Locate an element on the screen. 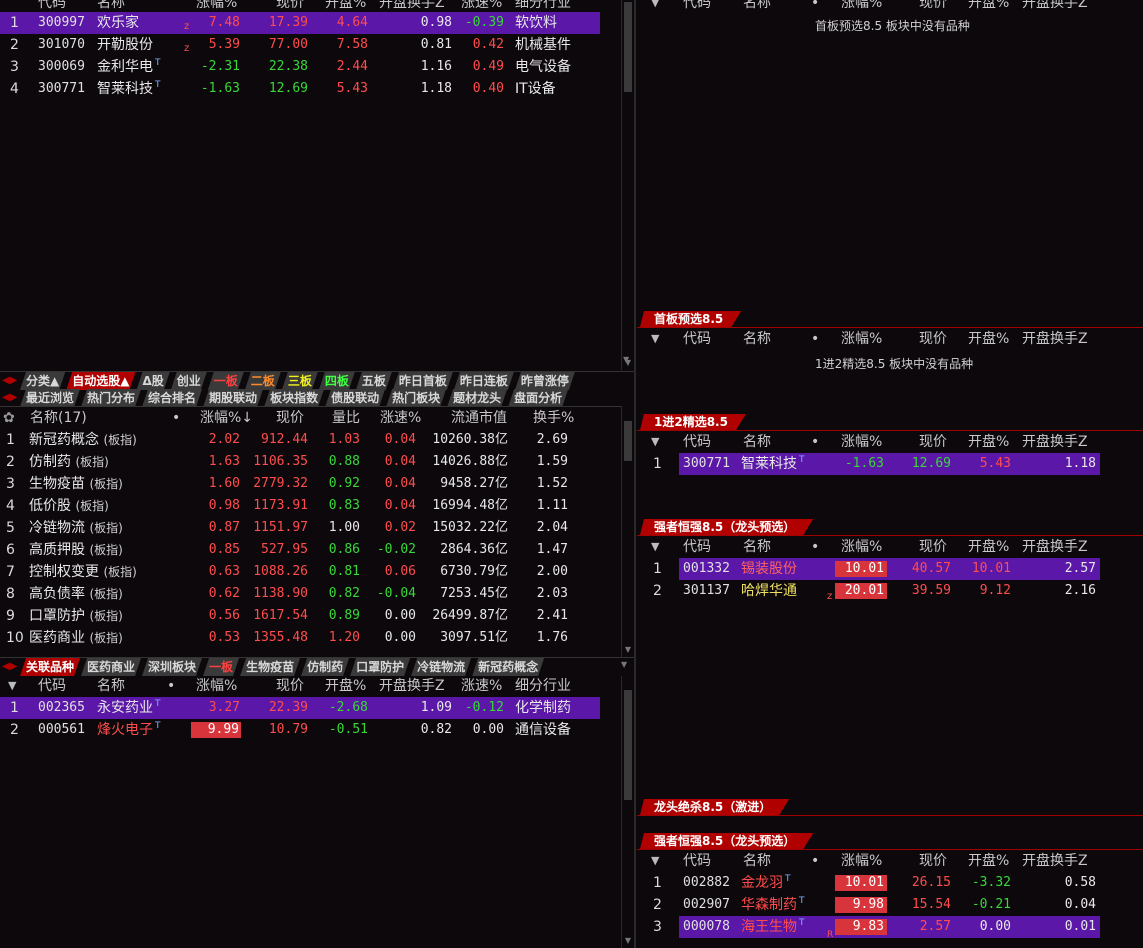 The width and height of the screenshot is (1143, 948). col-code: 代码 is located at coordinates (52, 686).